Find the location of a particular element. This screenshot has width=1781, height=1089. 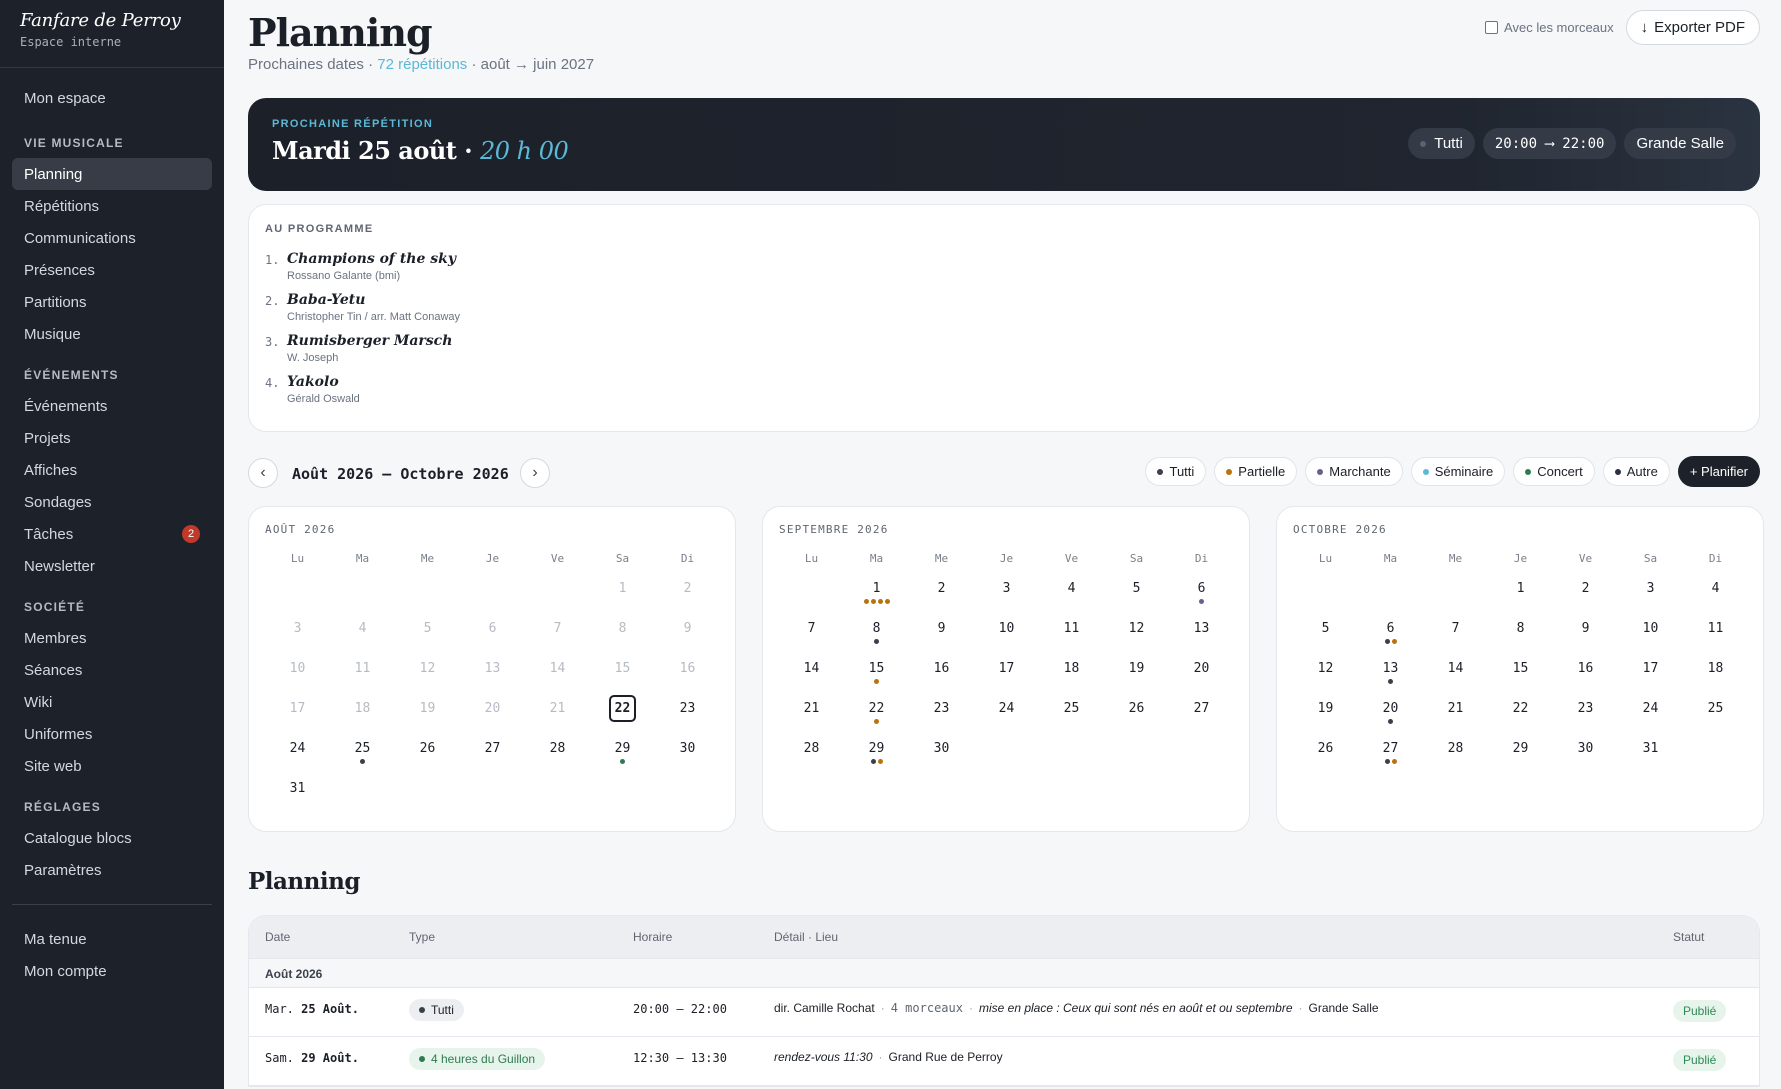

column-header-type: Type is located at coordinates (422, 937).